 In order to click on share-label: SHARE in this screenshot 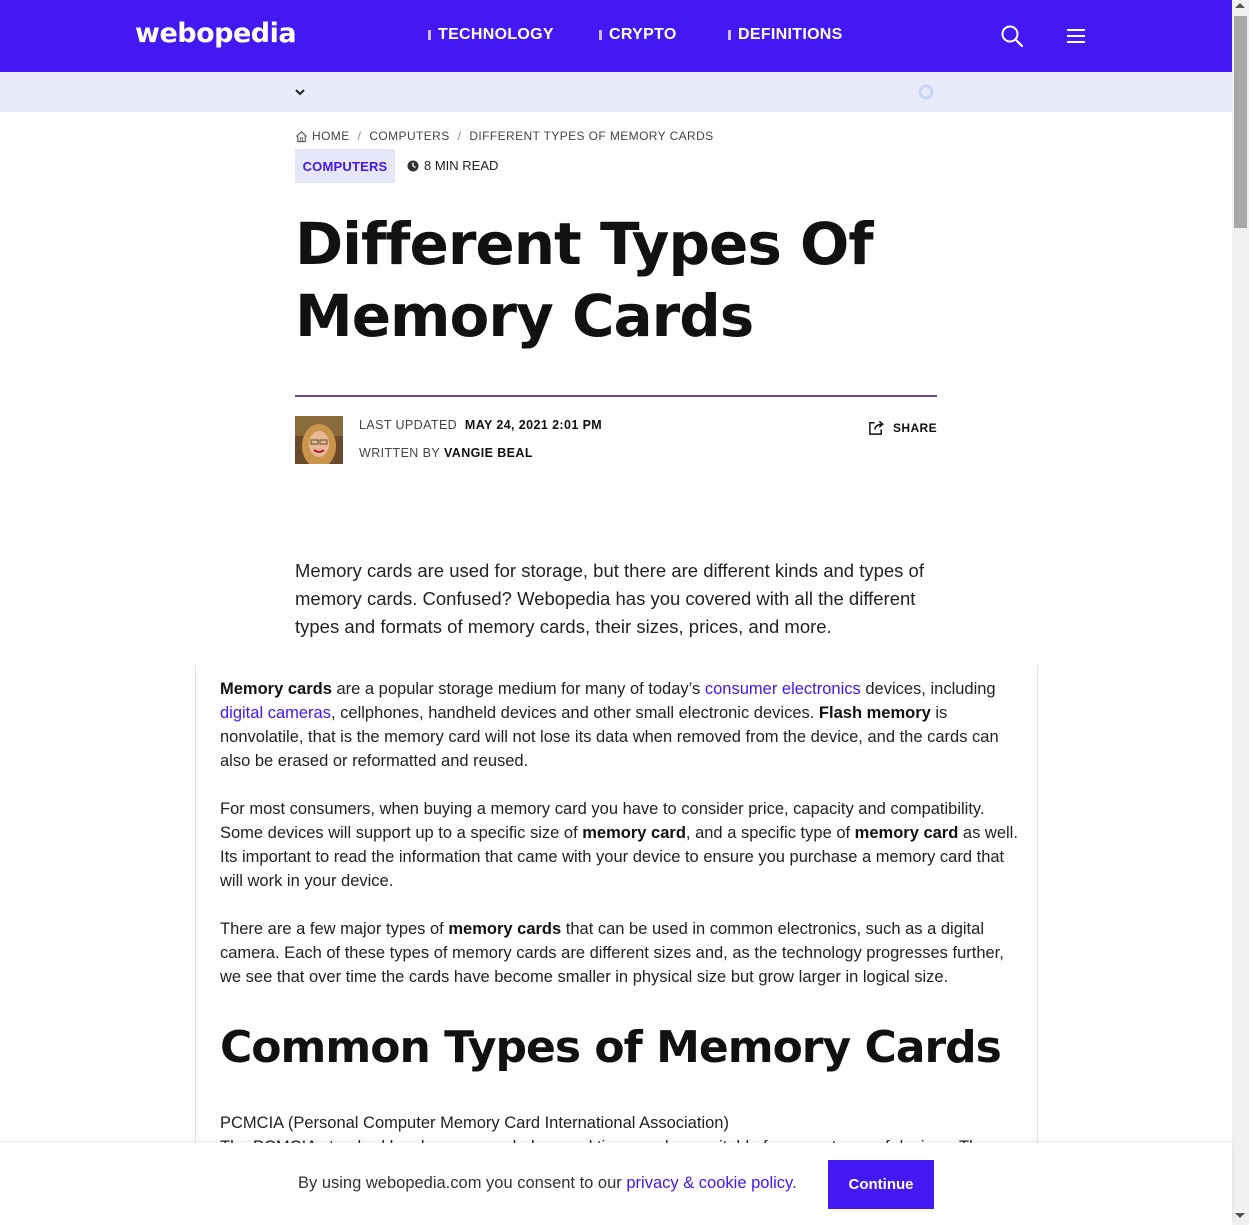, I will do `click(915, 427)`.